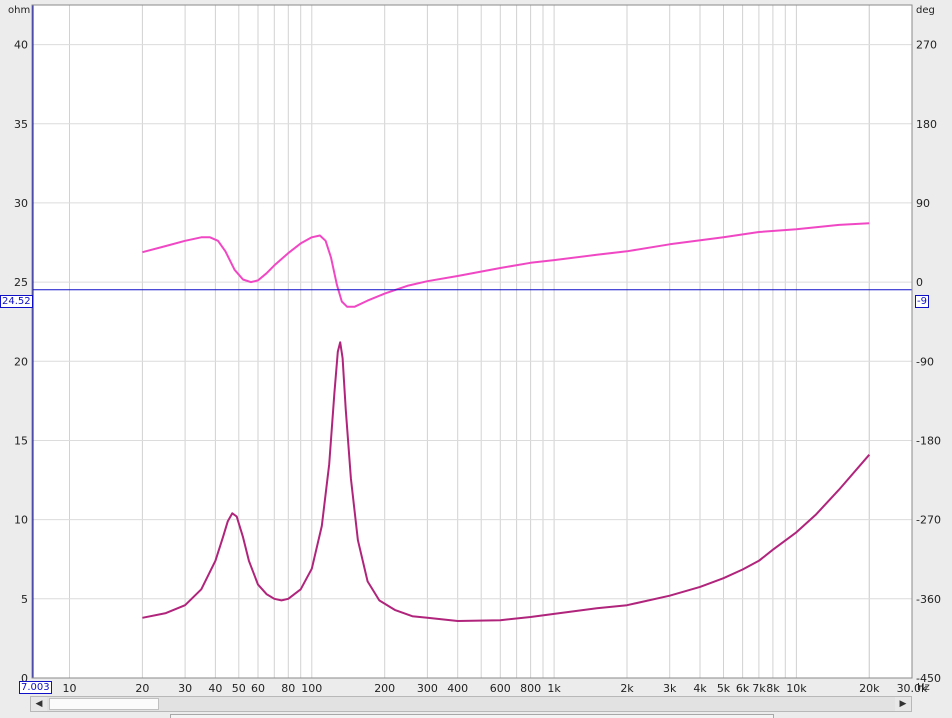  Describe the element at coordinates (869, 688) in the screenshot. I see `x-tick-label: 20k` at that location.